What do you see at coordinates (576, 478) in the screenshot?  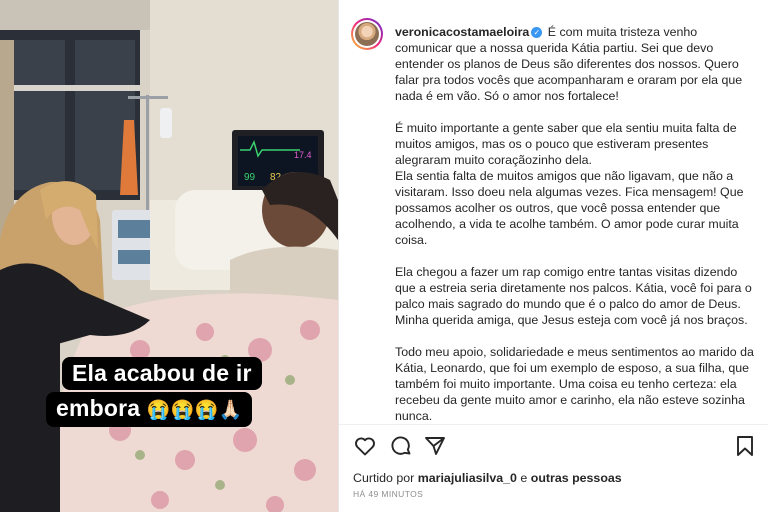 I see `others-link: outras pessoas` at bounding box center [576, 478].